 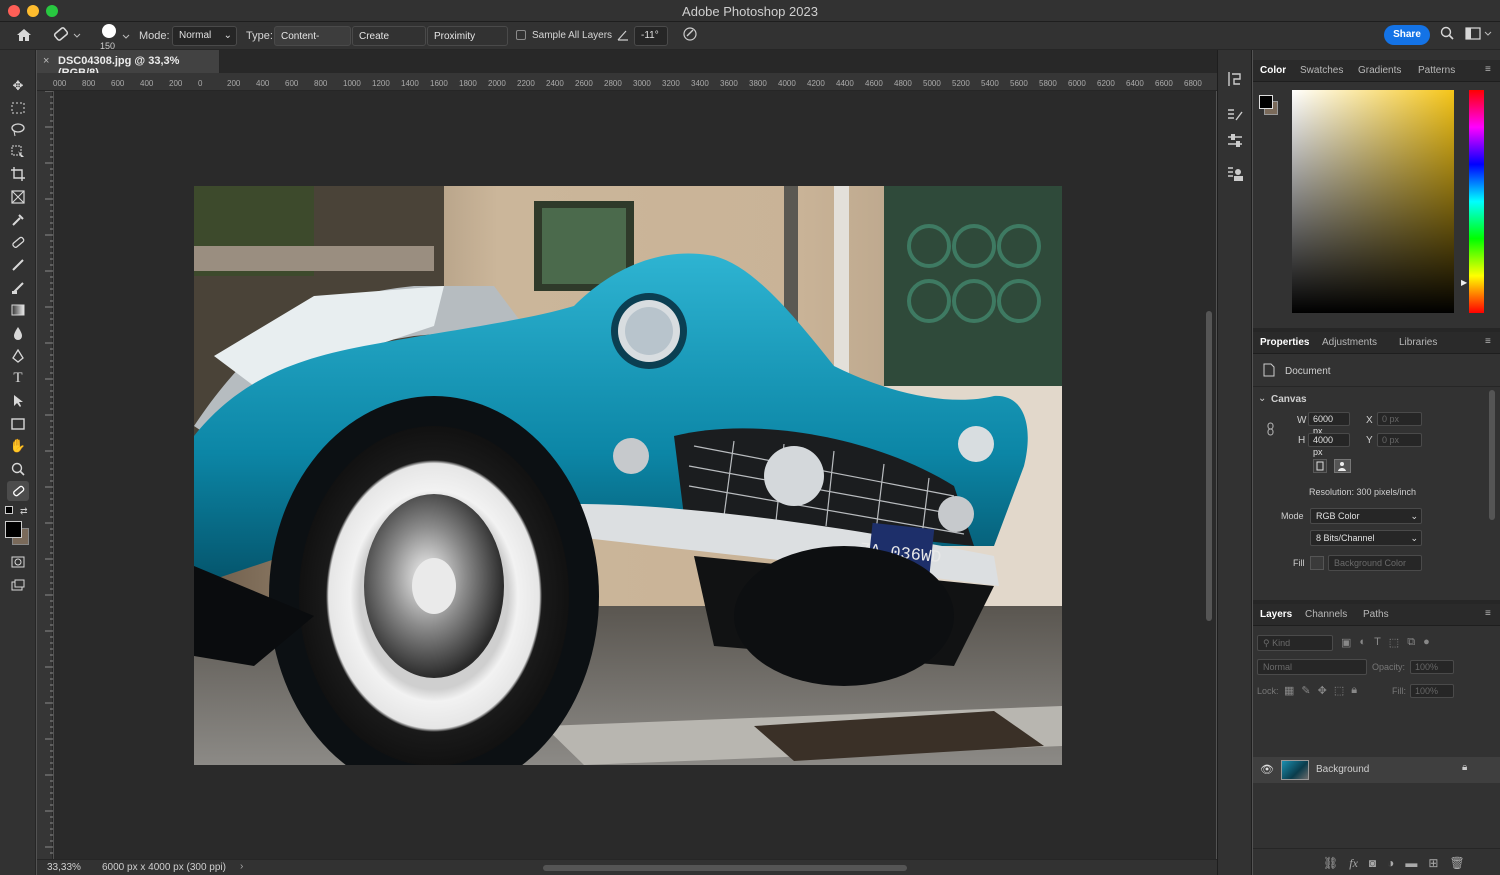 I want to click on rectangle-tool-icon, so click(x=18, y=424).